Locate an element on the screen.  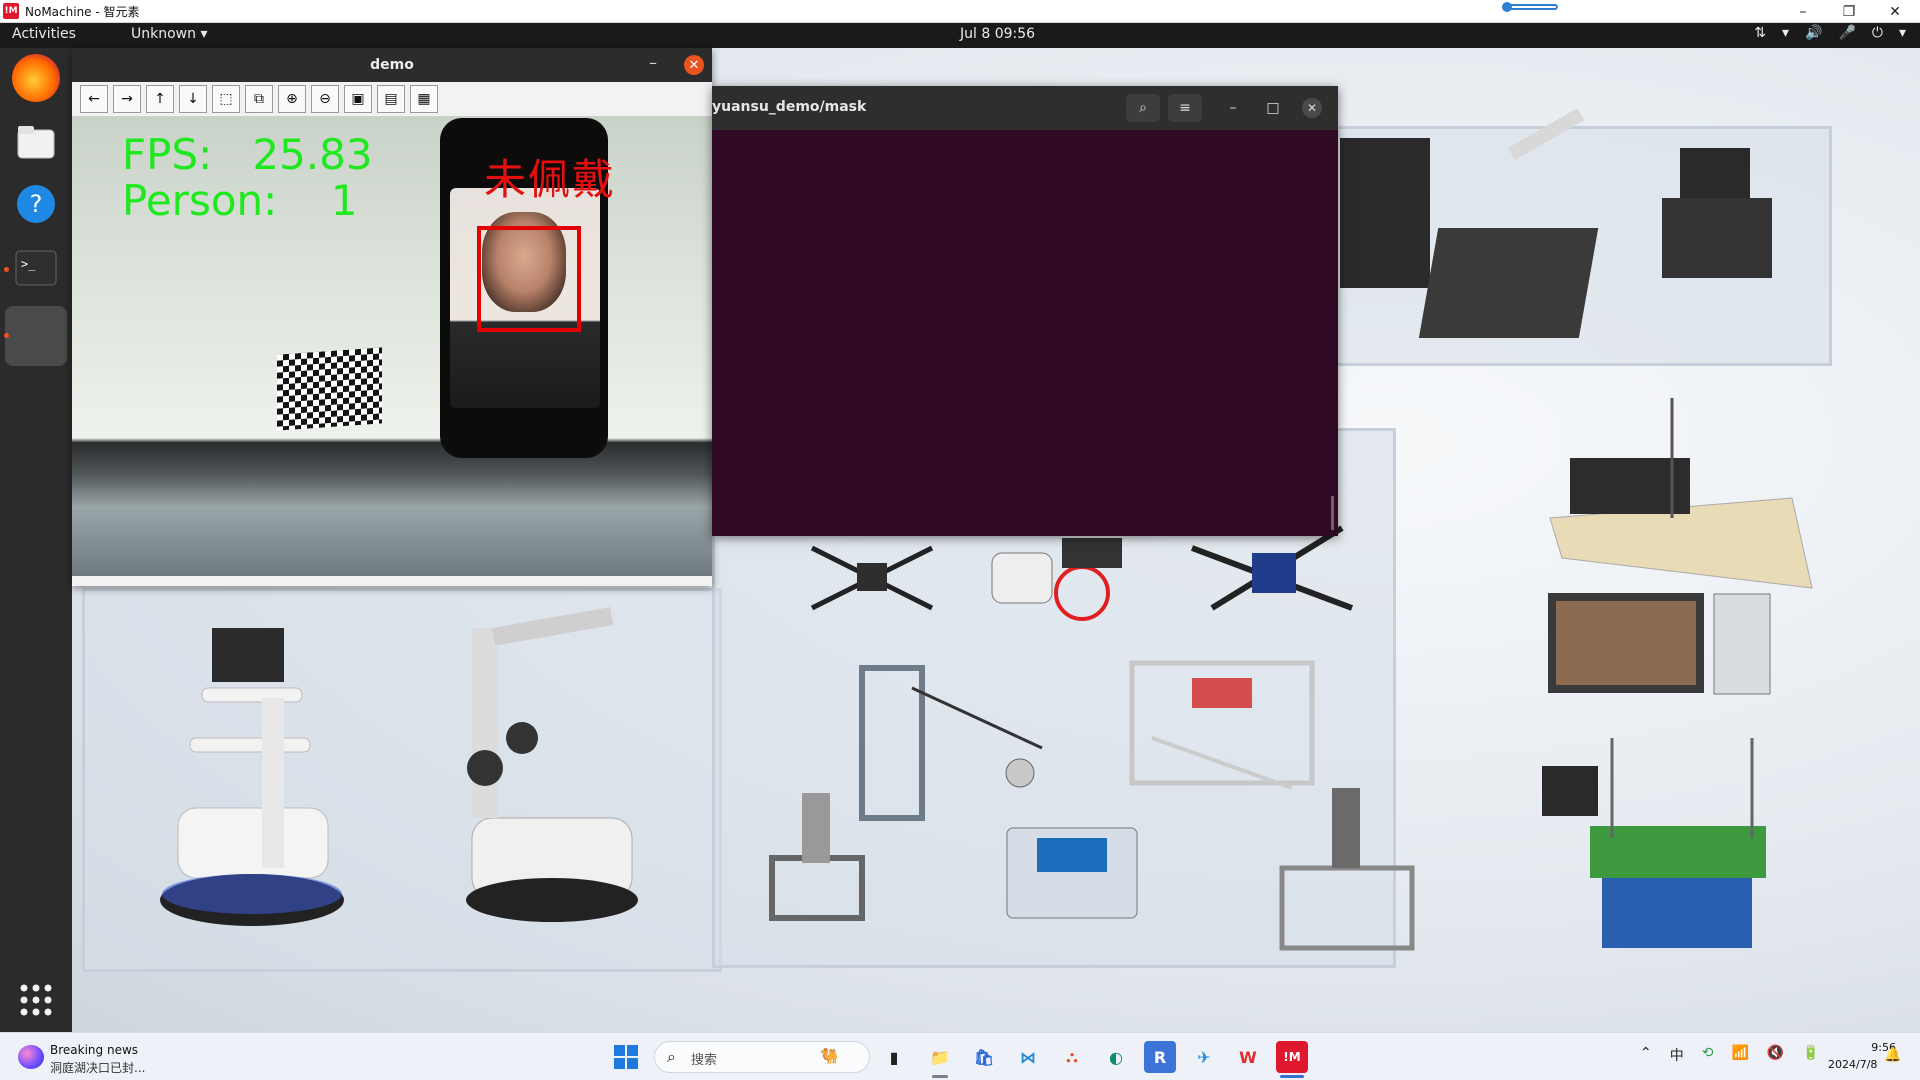
terminal-scrollbar is located at coordinates (1332, 513).